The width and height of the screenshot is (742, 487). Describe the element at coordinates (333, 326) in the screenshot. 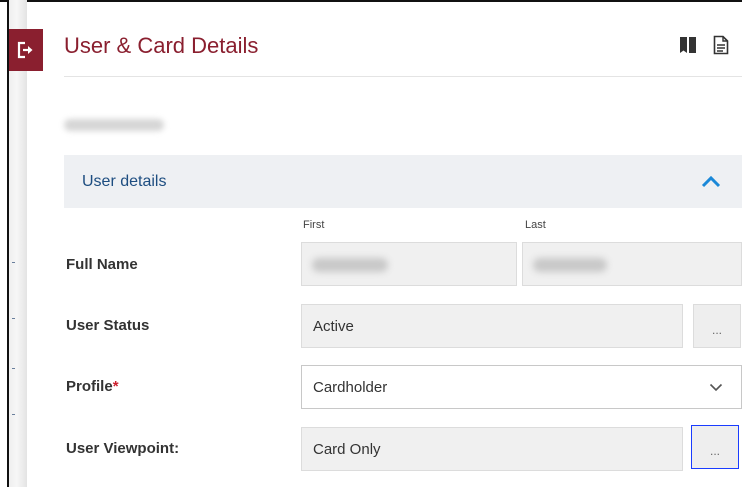

I see `user-status-value: Active` at that location.